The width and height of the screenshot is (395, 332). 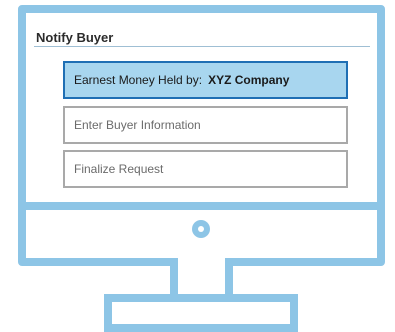 I want to click on power-button-icon, so click(x=201, y=229).